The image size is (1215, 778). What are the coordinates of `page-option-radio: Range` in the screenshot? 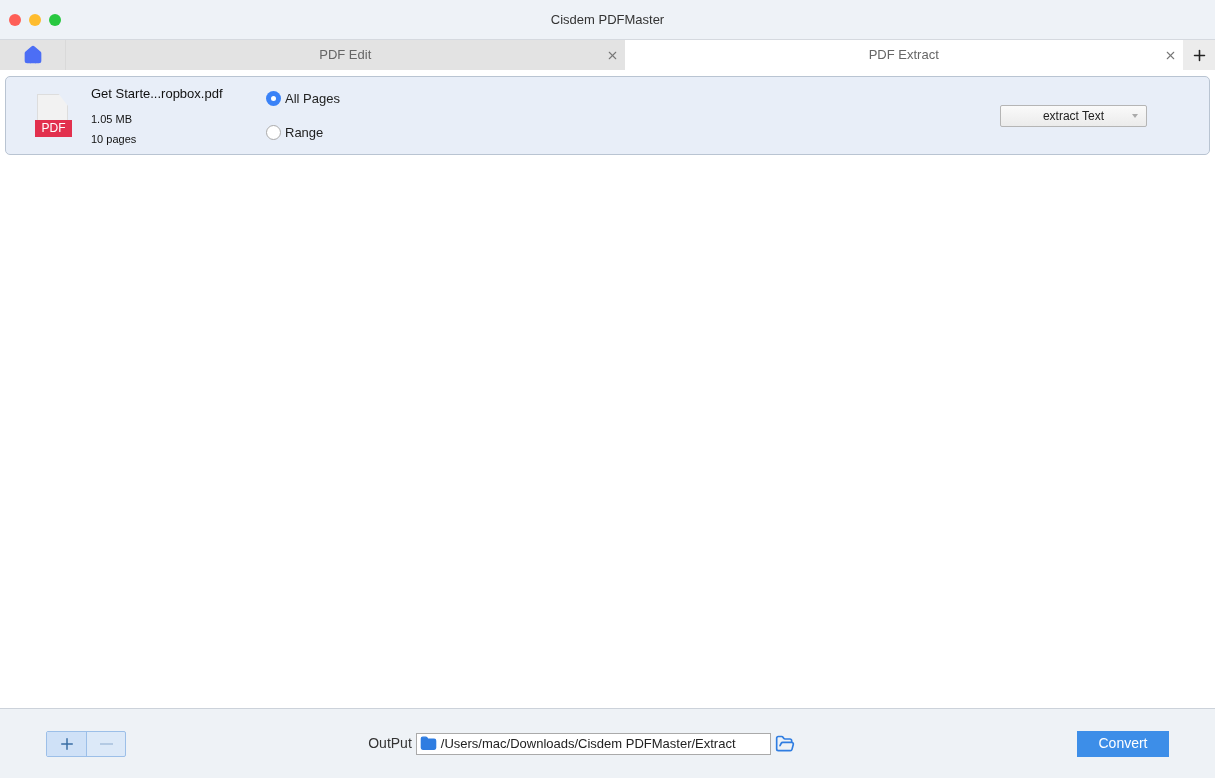 It's located at (303, 132).